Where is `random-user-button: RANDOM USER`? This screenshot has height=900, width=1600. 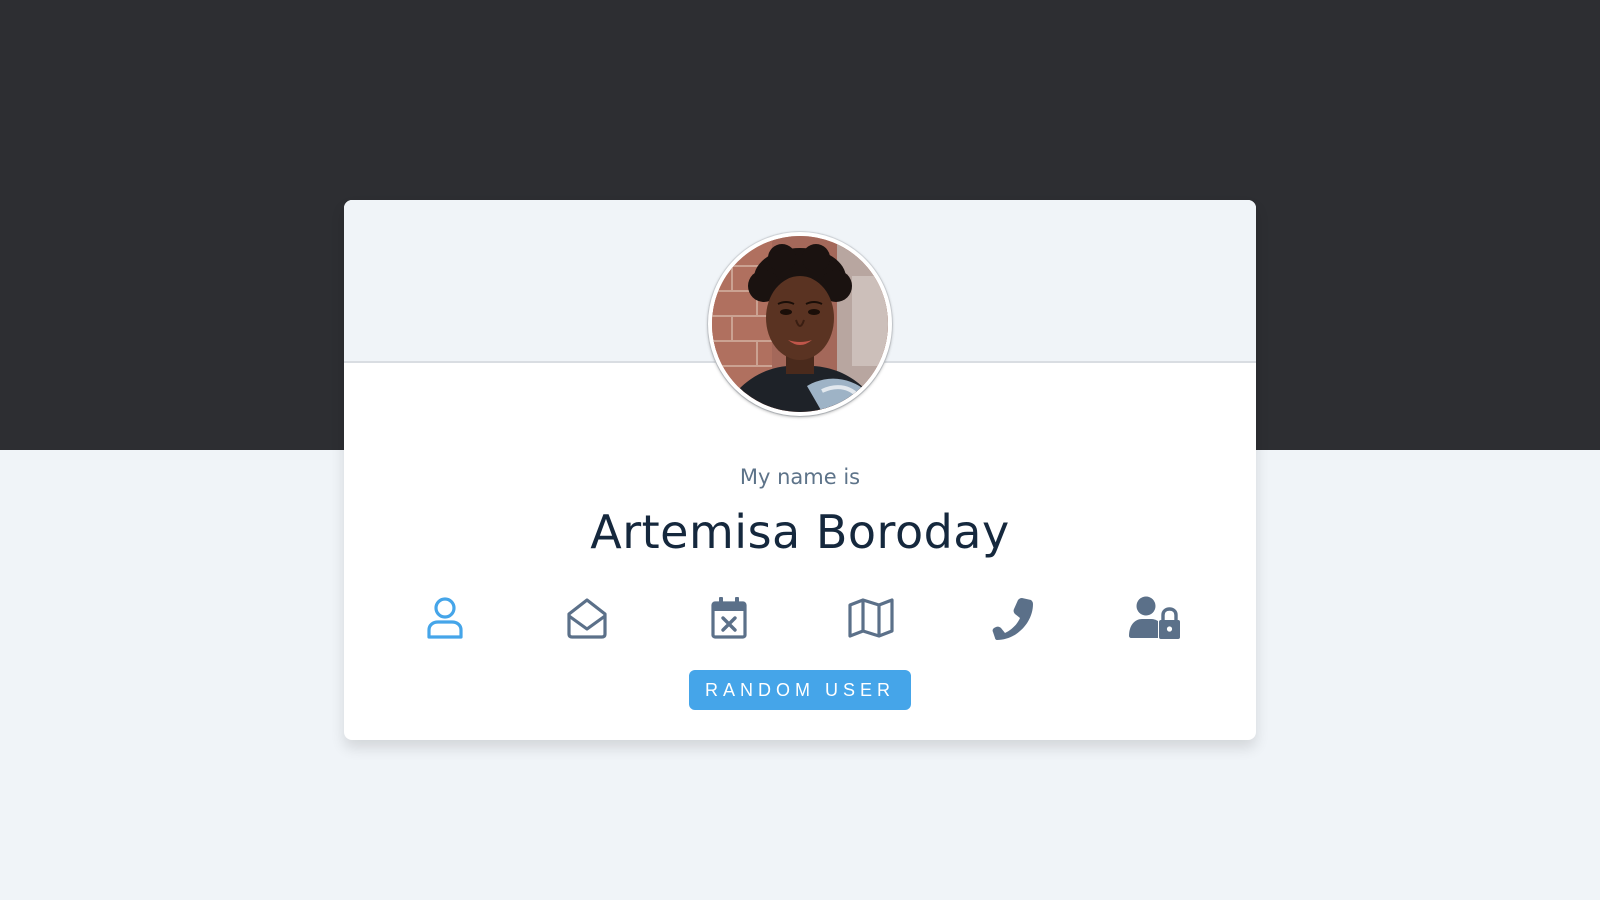 random-user-button: RANDOM USER is located at coordinates (800, 690).